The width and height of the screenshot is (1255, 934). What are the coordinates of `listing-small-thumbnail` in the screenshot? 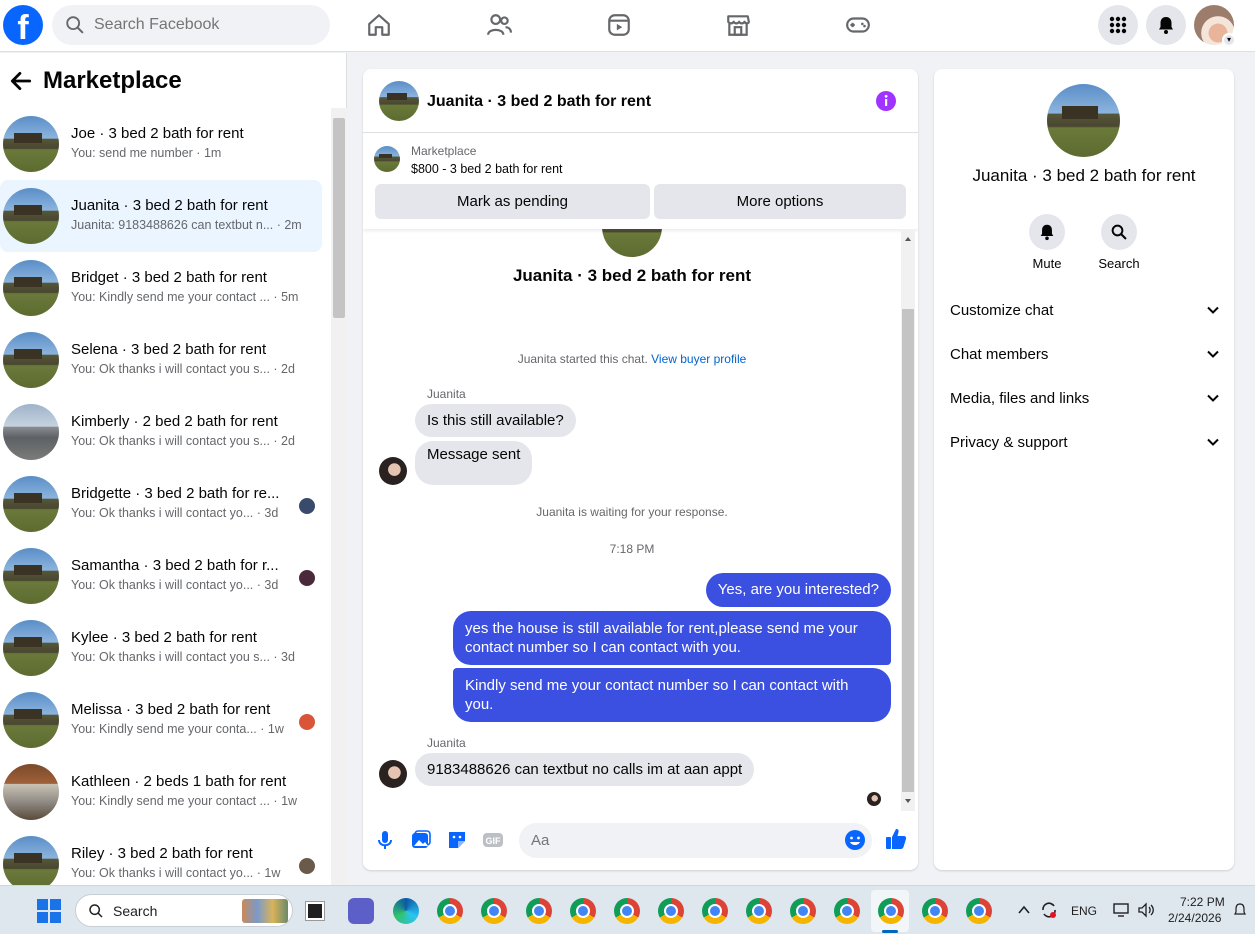 It's located at (387, 159).